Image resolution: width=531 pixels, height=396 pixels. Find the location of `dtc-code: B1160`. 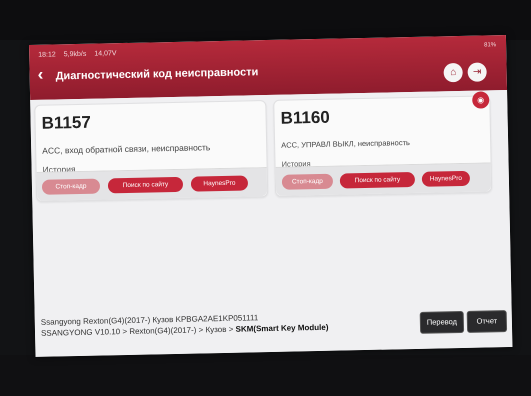

dtc-code: B1160 is located at coordinates (305, 117).